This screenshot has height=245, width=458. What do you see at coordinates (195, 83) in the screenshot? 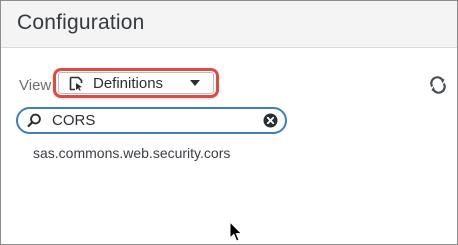
I see `chevron-down-icon` at bounding box center [195, 83].